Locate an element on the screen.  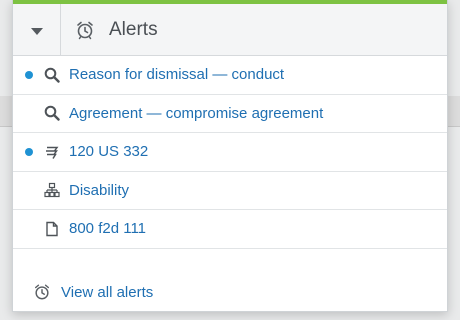
hierarchy-icon is located at coordinates (52, 190).